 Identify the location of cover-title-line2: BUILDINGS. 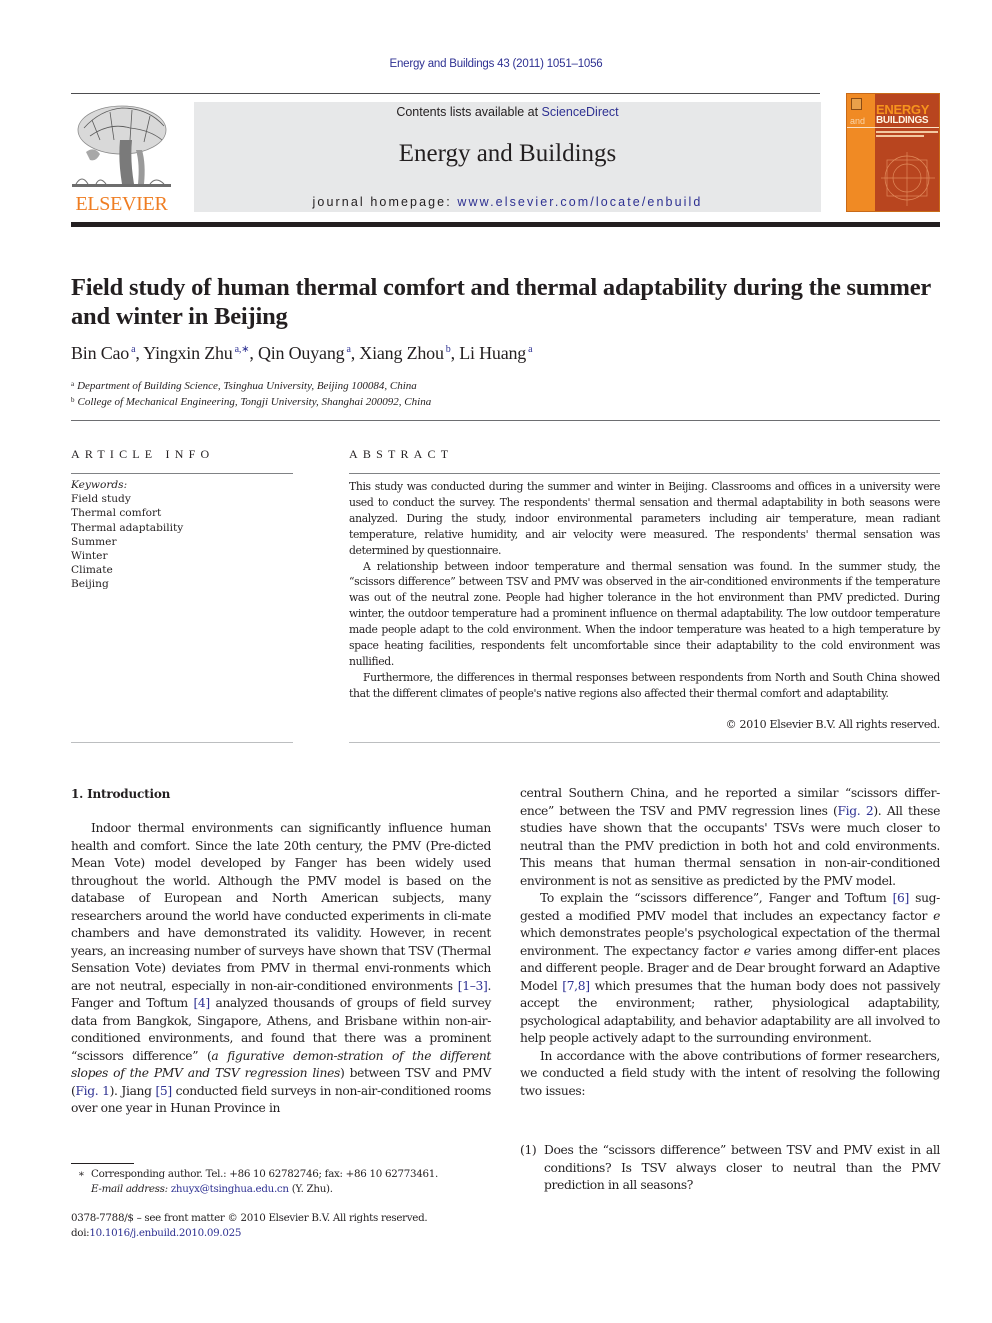
(902, 120).